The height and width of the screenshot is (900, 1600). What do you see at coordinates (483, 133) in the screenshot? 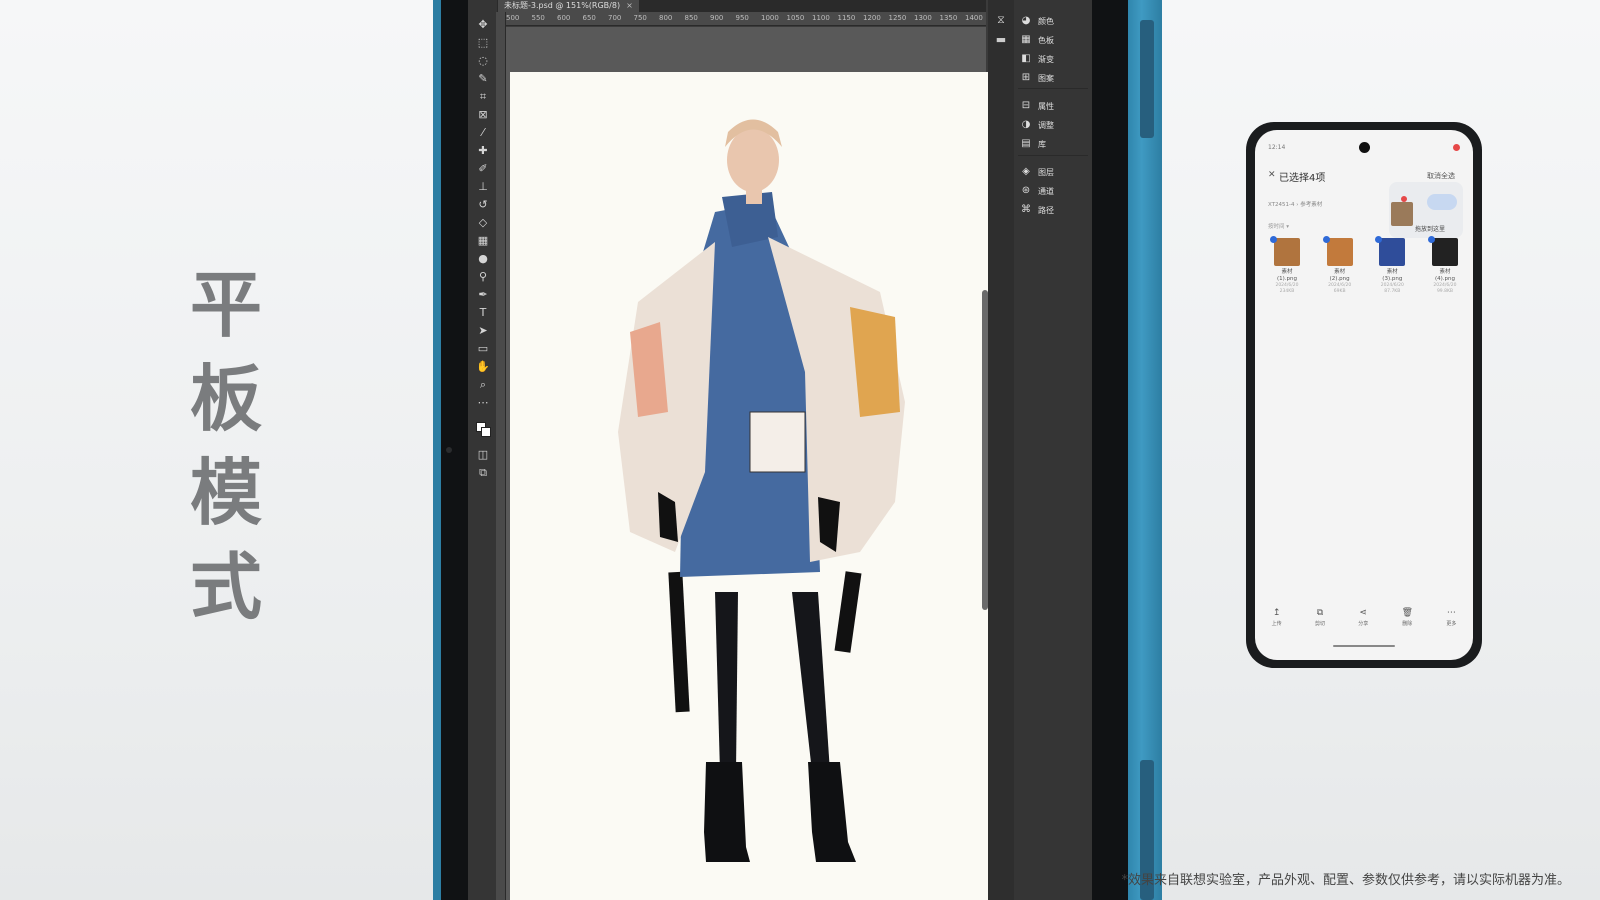
I see `eyedropper-tool-icon: ⁄` at bounding box center [483, 133].